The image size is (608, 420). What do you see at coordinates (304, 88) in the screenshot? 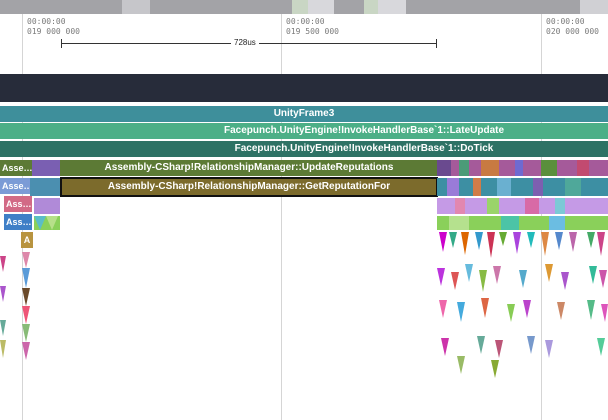
I see `thread-header` at bounding box center [304, 88].